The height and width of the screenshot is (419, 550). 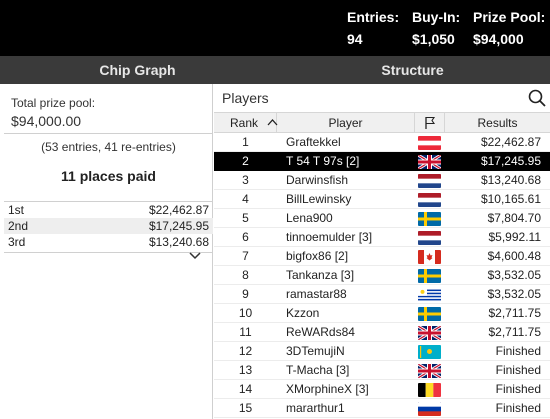 What do you see at coordinates (498, 39) in the screenshot?
I see `prize-pool-value: $94,000` at bounding box center [498, 39].